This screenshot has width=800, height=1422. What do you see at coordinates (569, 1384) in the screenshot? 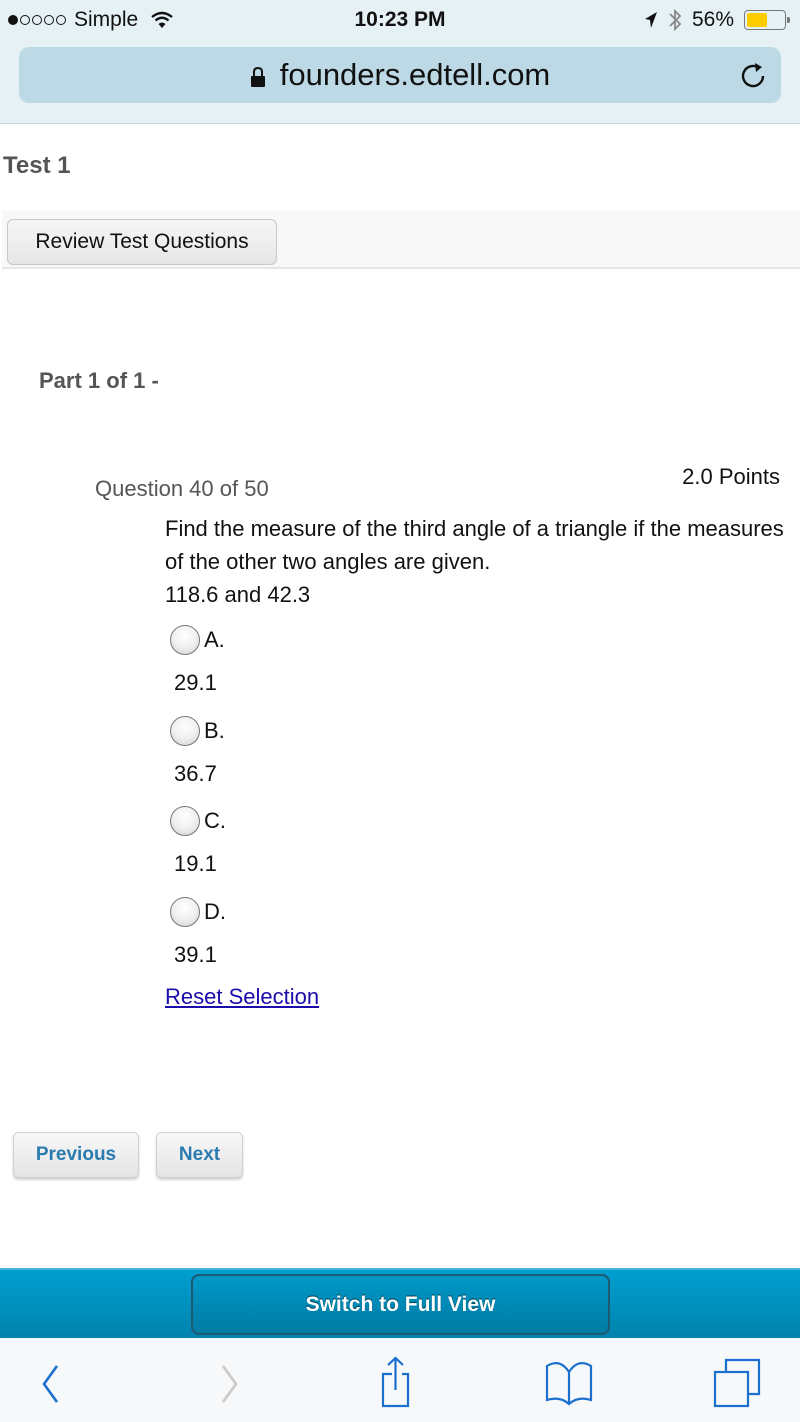
I see `bookmarks-icon` at bounding box center [569, 1384].